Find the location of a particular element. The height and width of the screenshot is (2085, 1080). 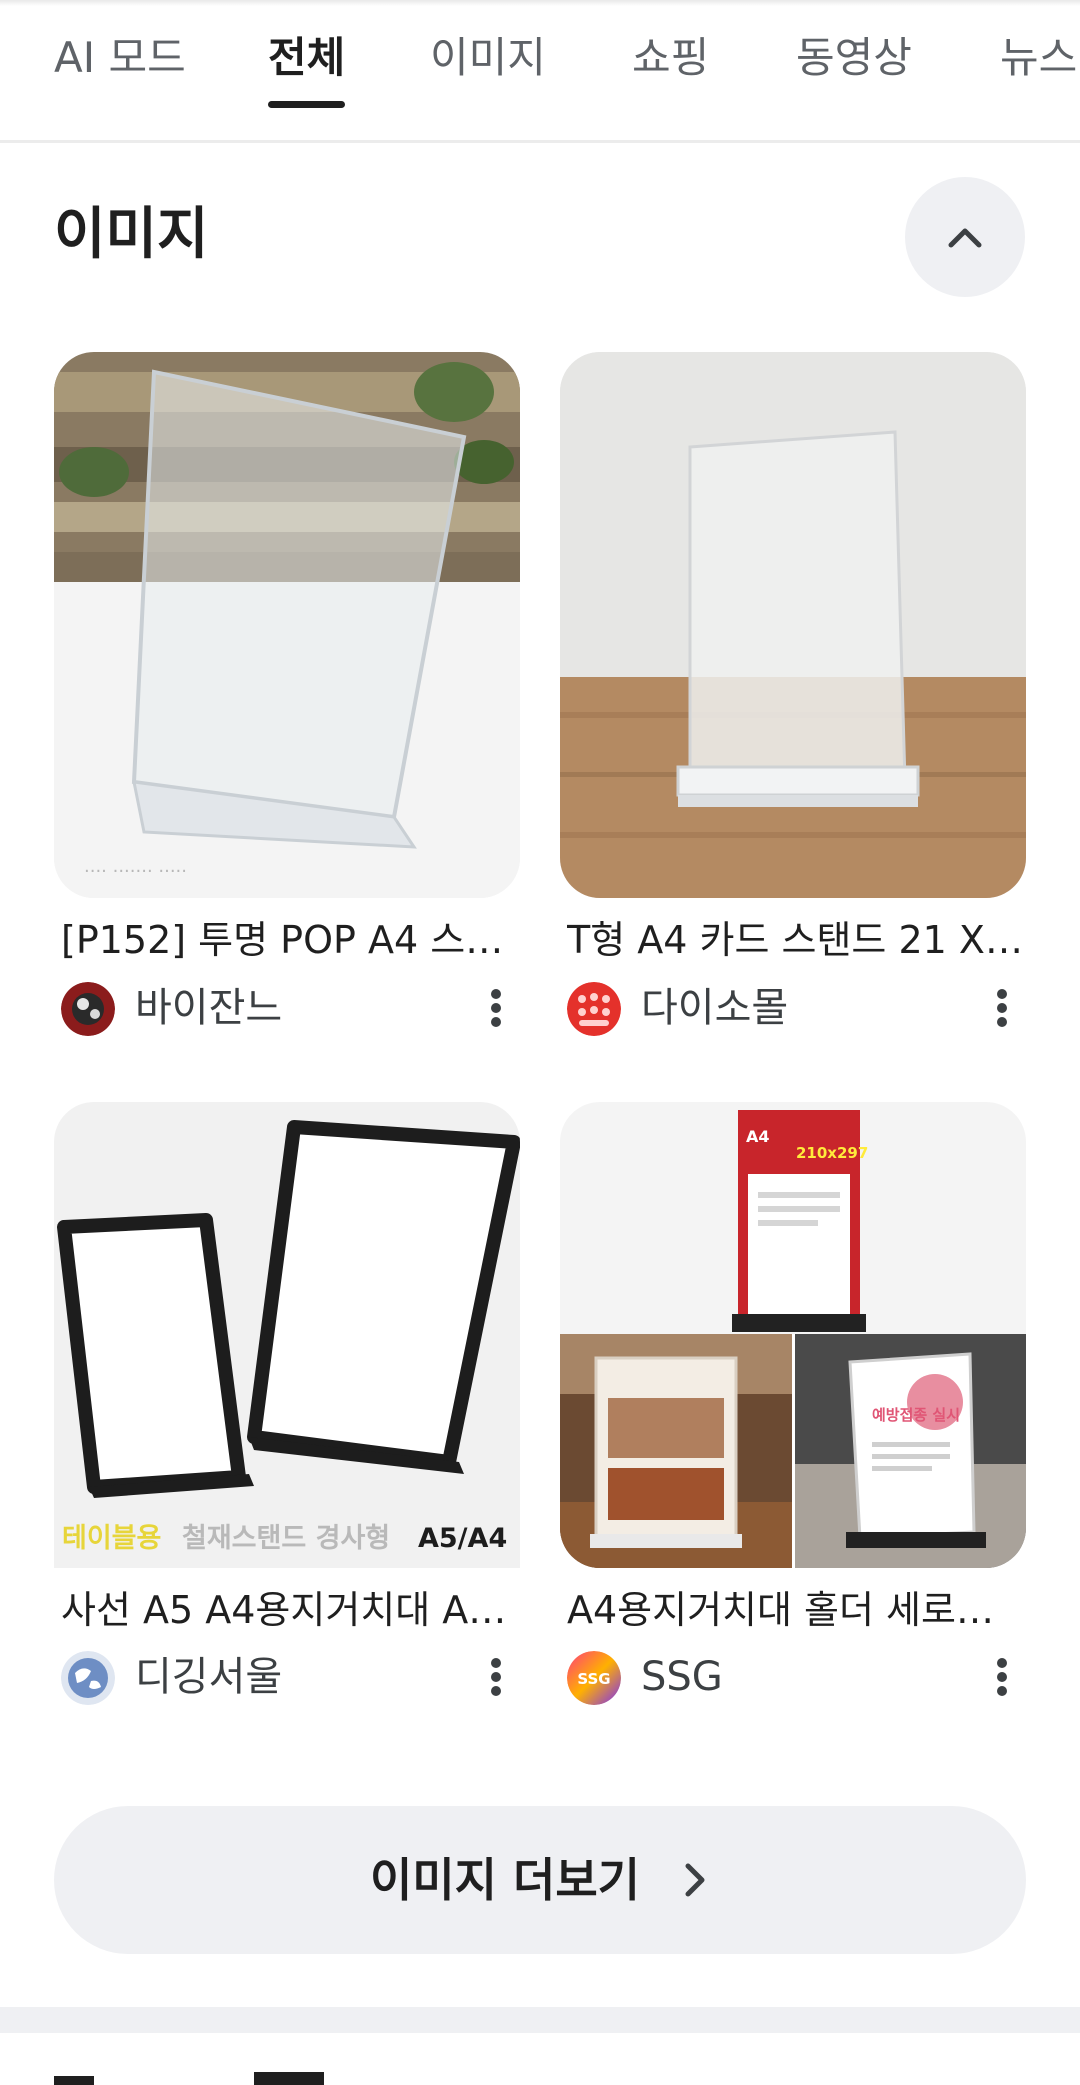

more-images-label: 이미지 더보기 is located at coordinates (505, 1880).